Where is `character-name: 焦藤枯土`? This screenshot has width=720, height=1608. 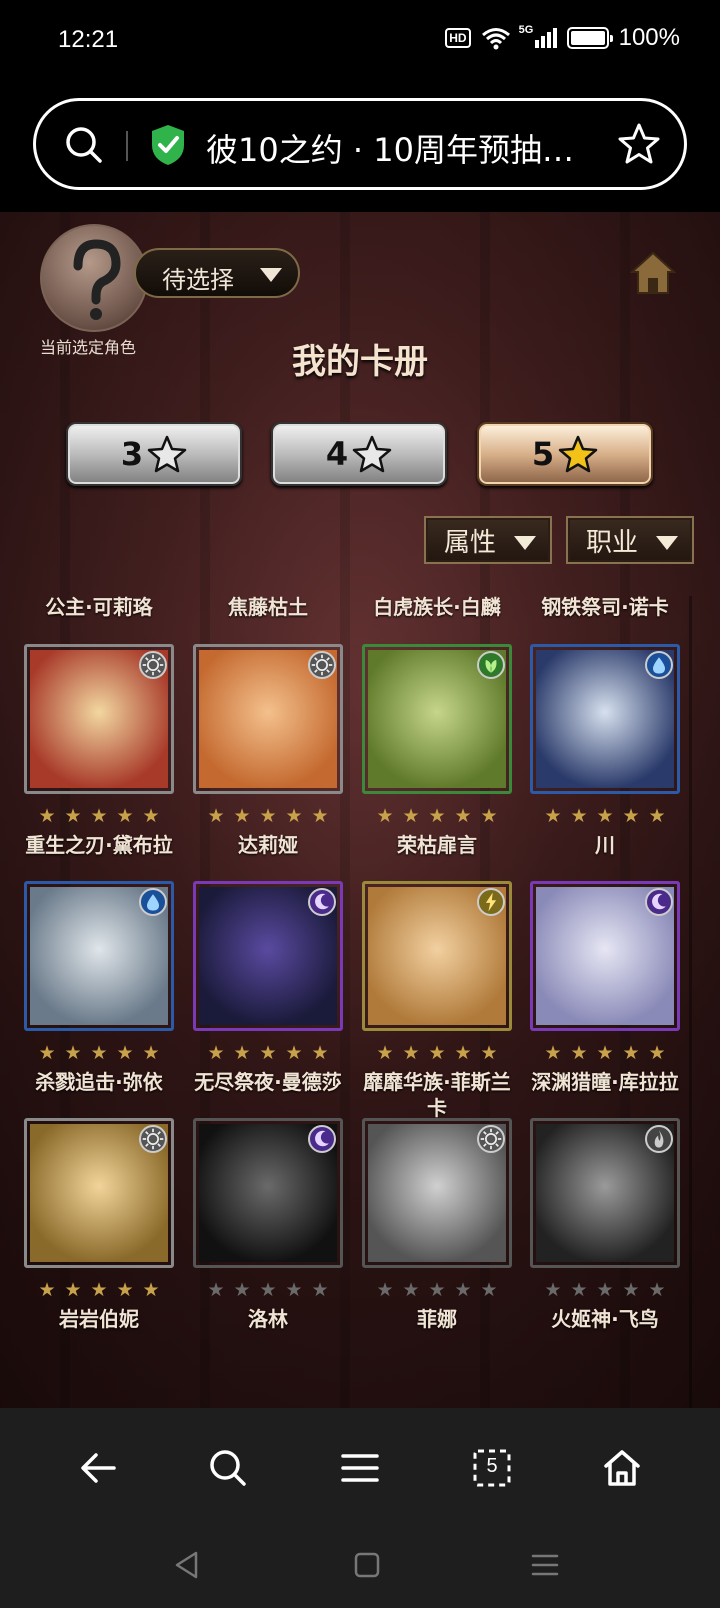 character-name: 焦藤枯土 is located at coordinates (268, 607).